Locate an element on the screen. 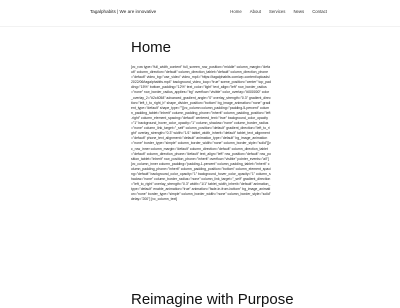  site-title: Tagalphabits | We are innovative is located at coordinates (123, 11).